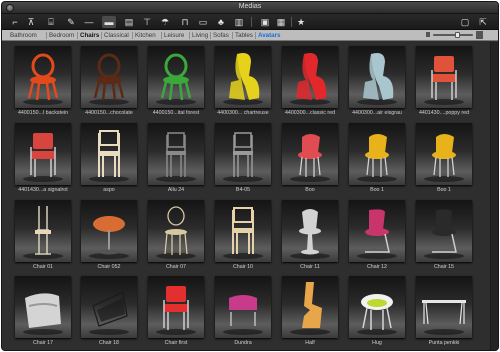  Describe the element at coordinates (239, 22) in the screenshot. I see `building-icon: ▥` at that location.